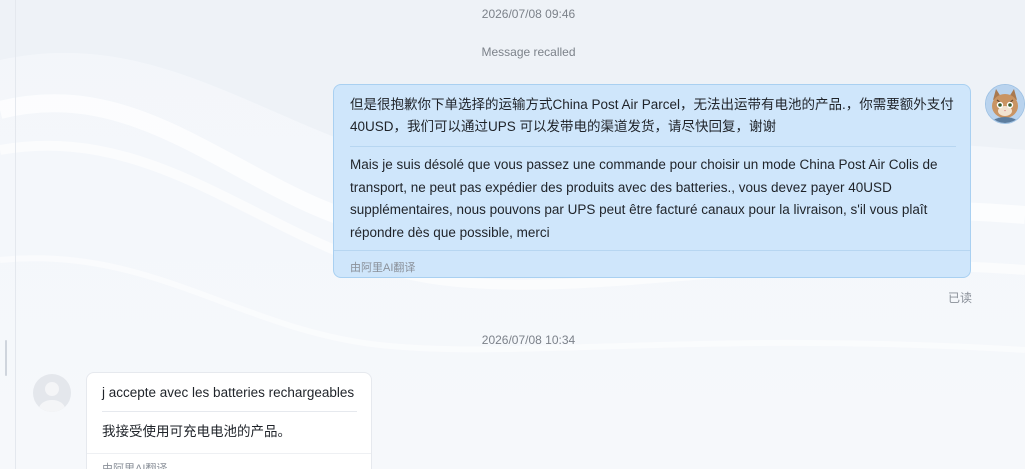 This screenshot has height=469, width=1025. Describe the element at coordinates (528, 14) in the screenshot. I see `timestamp: 2026/07/08 09:46` at that location.